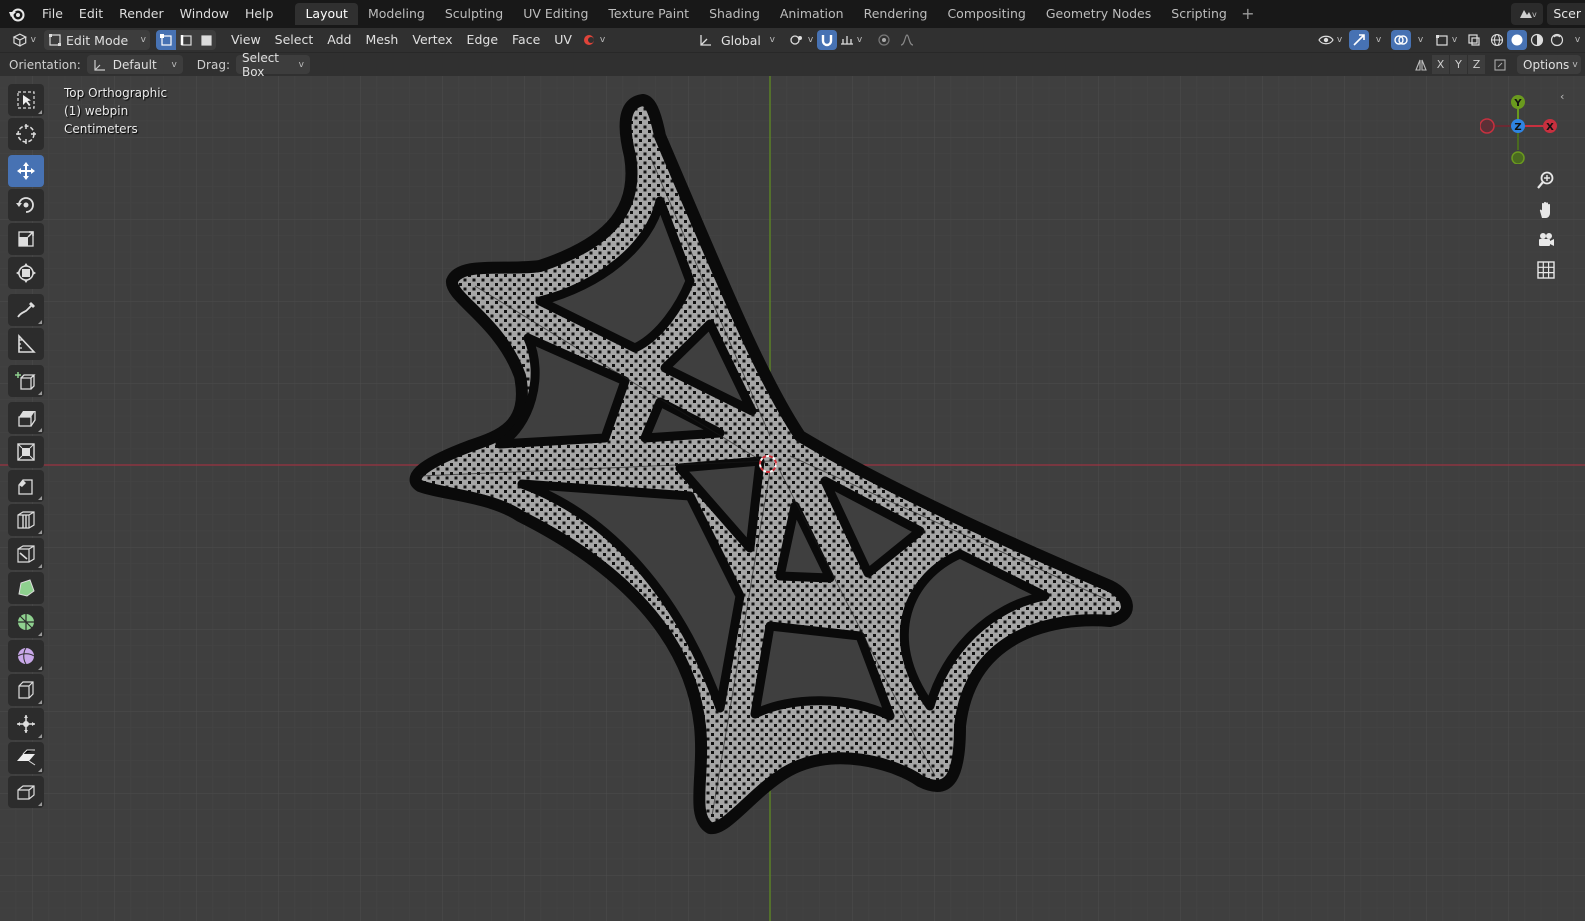 The width and height of the screenshot is (1585, 921). I want to click on tab-rendering: Rendering, so click(896, 14).